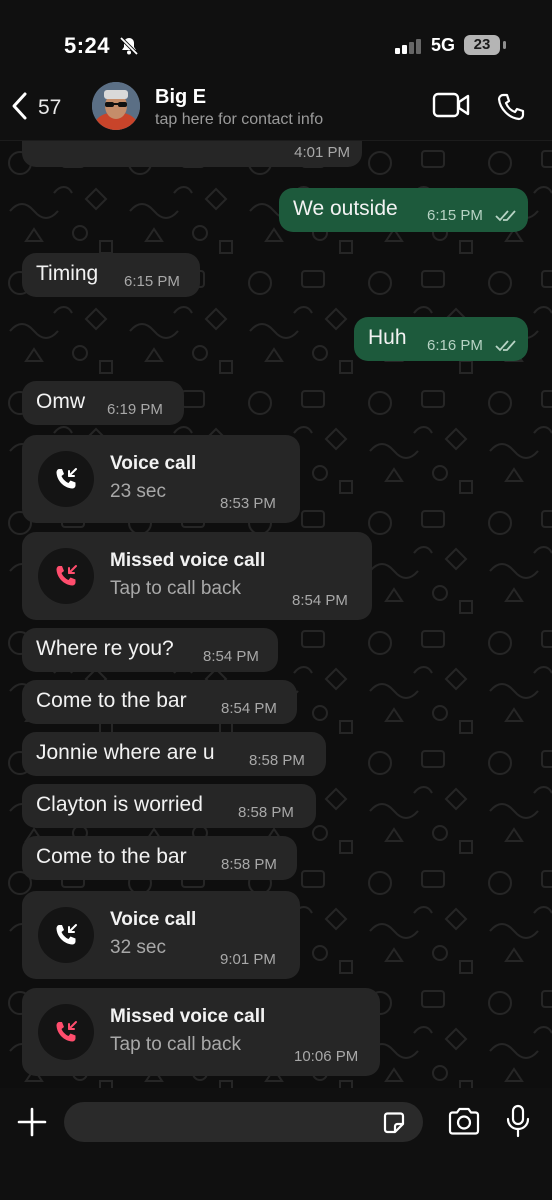  What do you see at coordinates (276, 1144) in the screenshot?
I see `message-input-bar` at bounding box center [276, 1144].